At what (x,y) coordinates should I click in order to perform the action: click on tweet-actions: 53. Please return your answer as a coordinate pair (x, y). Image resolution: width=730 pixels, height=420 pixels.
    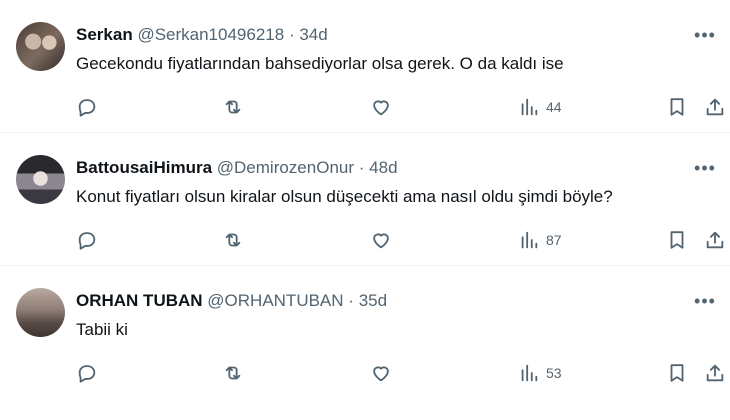
    Looking at the image, I should click on (400, 373).